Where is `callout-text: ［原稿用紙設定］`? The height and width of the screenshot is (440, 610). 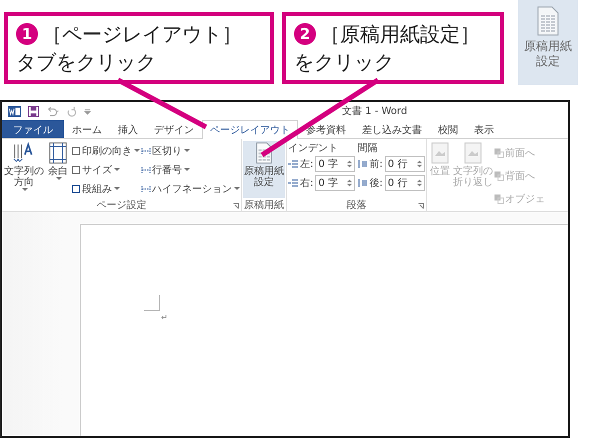
callout-text: ［原稿用紙設定］ is located at coordinates (400, 34).